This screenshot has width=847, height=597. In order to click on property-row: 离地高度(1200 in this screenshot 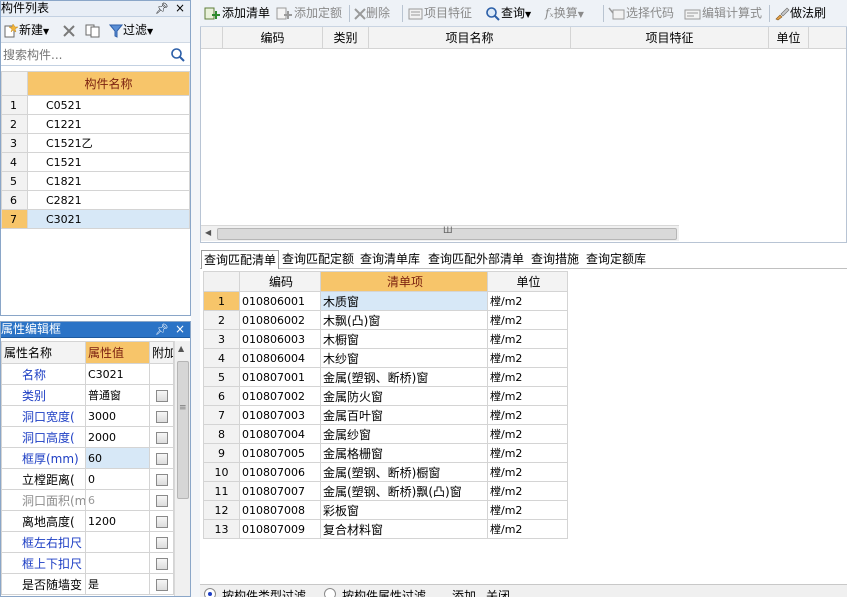, I will do `click(87, 521)`.